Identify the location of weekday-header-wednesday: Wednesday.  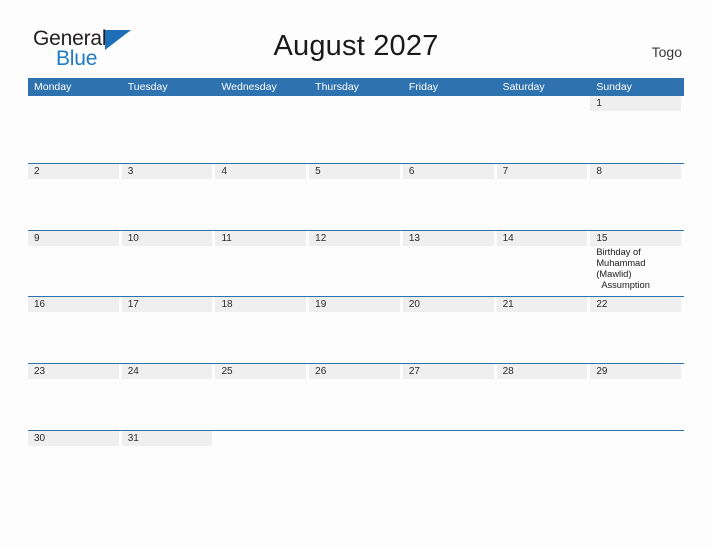
(249, 87).